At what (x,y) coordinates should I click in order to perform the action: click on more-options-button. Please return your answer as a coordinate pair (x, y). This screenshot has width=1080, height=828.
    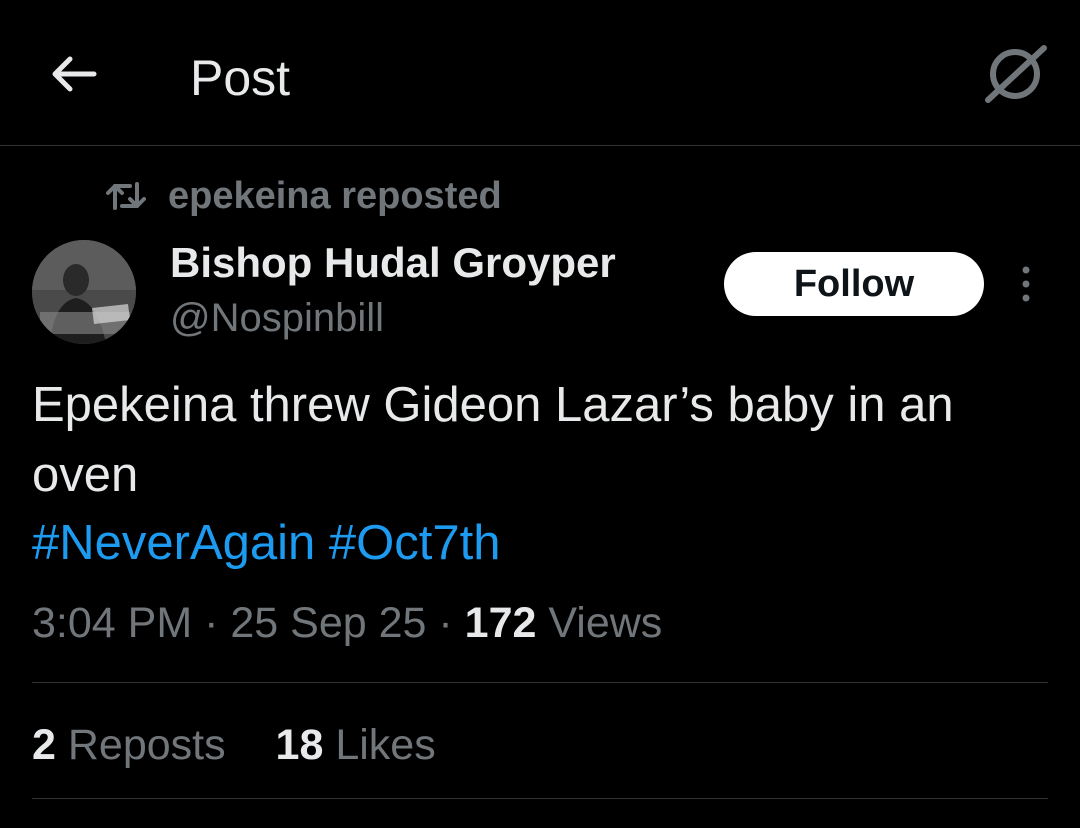
    Looking at the image, I should click on (1026, 284).